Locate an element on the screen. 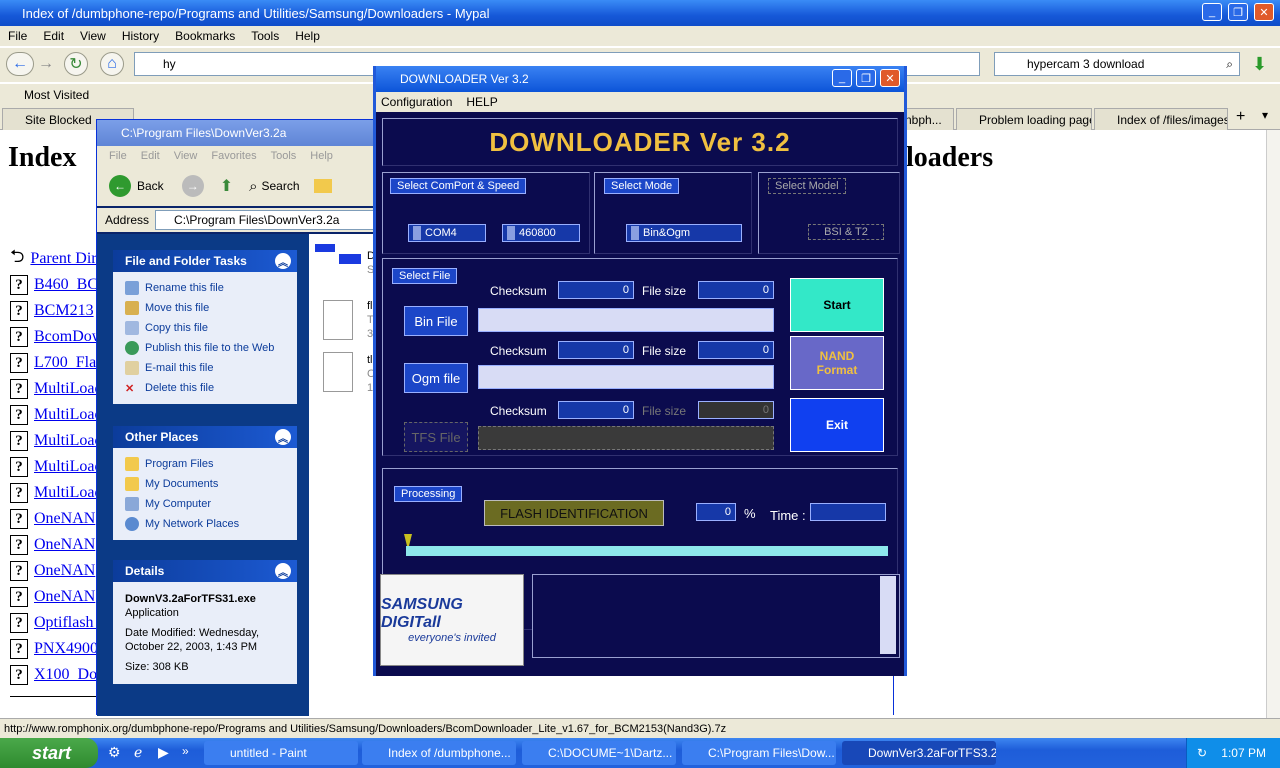  explorer-menu-help: Help is located at coordinates (321, 156).